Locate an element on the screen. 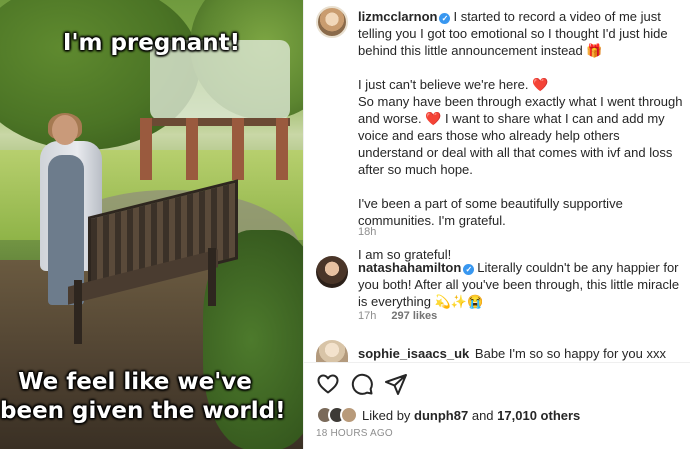 This screenshot has width=690, height=449. park-bench is located at coordinates (148, 263).